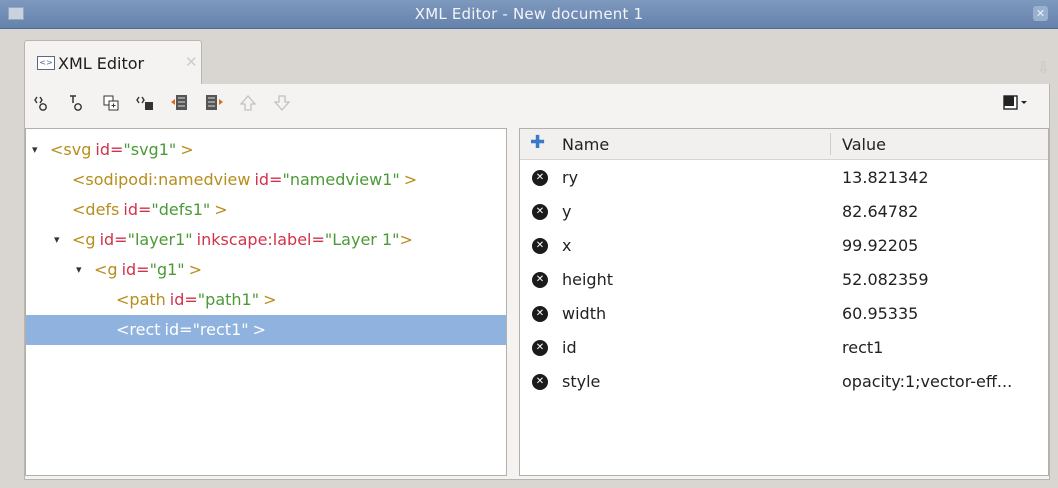  What do you see at coordinates (160, 239) in the screenshot?
I see `node-attr-value: "layer1"` at bounding box center [160, 239].